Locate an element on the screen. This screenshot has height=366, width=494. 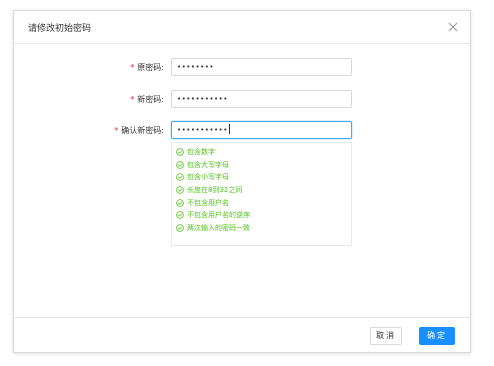
rule-text: 不包含用户名 is located at coordinates (208, 202).